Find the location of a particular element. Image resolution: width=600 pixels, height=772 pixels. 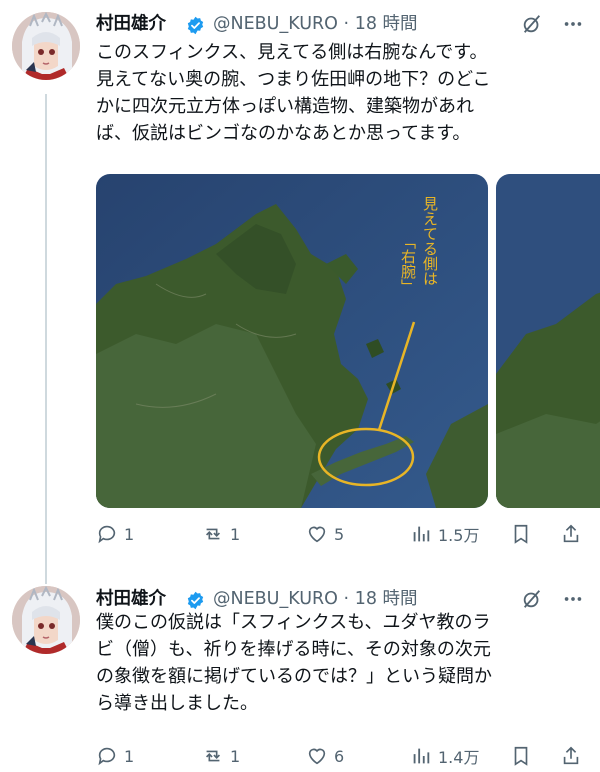

like-count: 5 is located at coordinates (339, 534).